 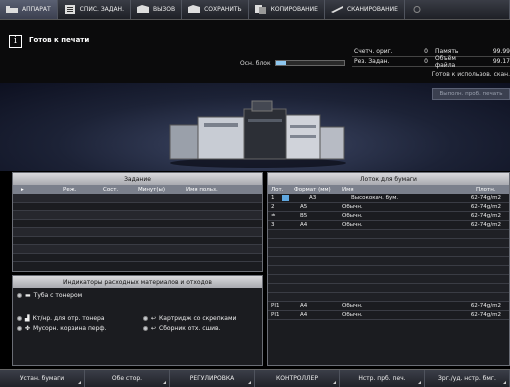 What do you see at coordinates (471, 94) in the screenshot?
I see `proof-print-button: Выполн. проб. печать` at bounding box center [471, 94].